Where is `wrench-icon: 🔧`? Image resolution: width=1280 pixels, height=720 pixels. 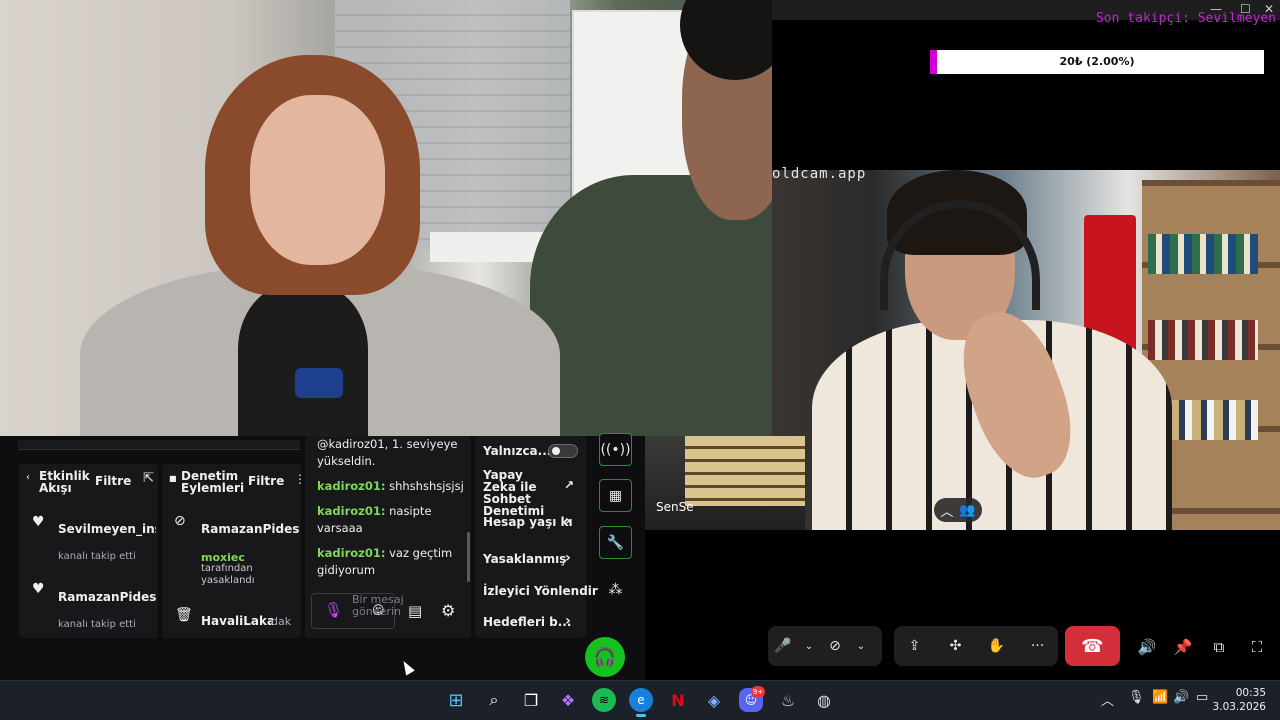
wrench-icon: 🔧 is located at coordinates (615, 542).